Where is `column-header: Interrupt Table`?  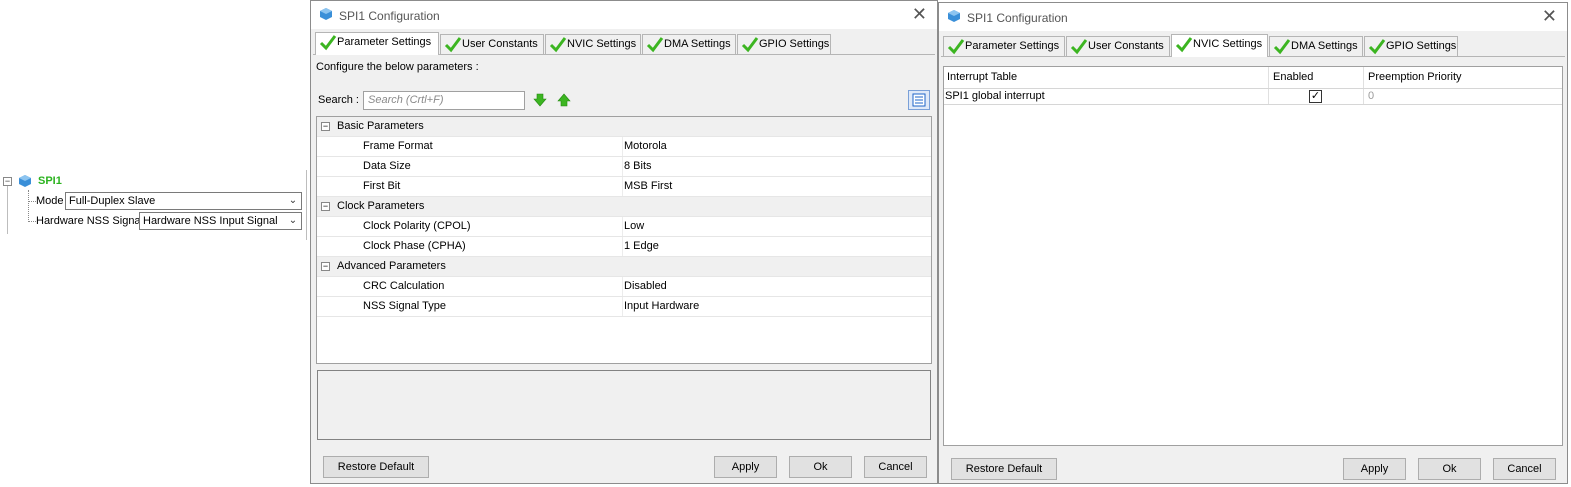 column-header: Interrupt Table is located at coordinates (1106, 77).